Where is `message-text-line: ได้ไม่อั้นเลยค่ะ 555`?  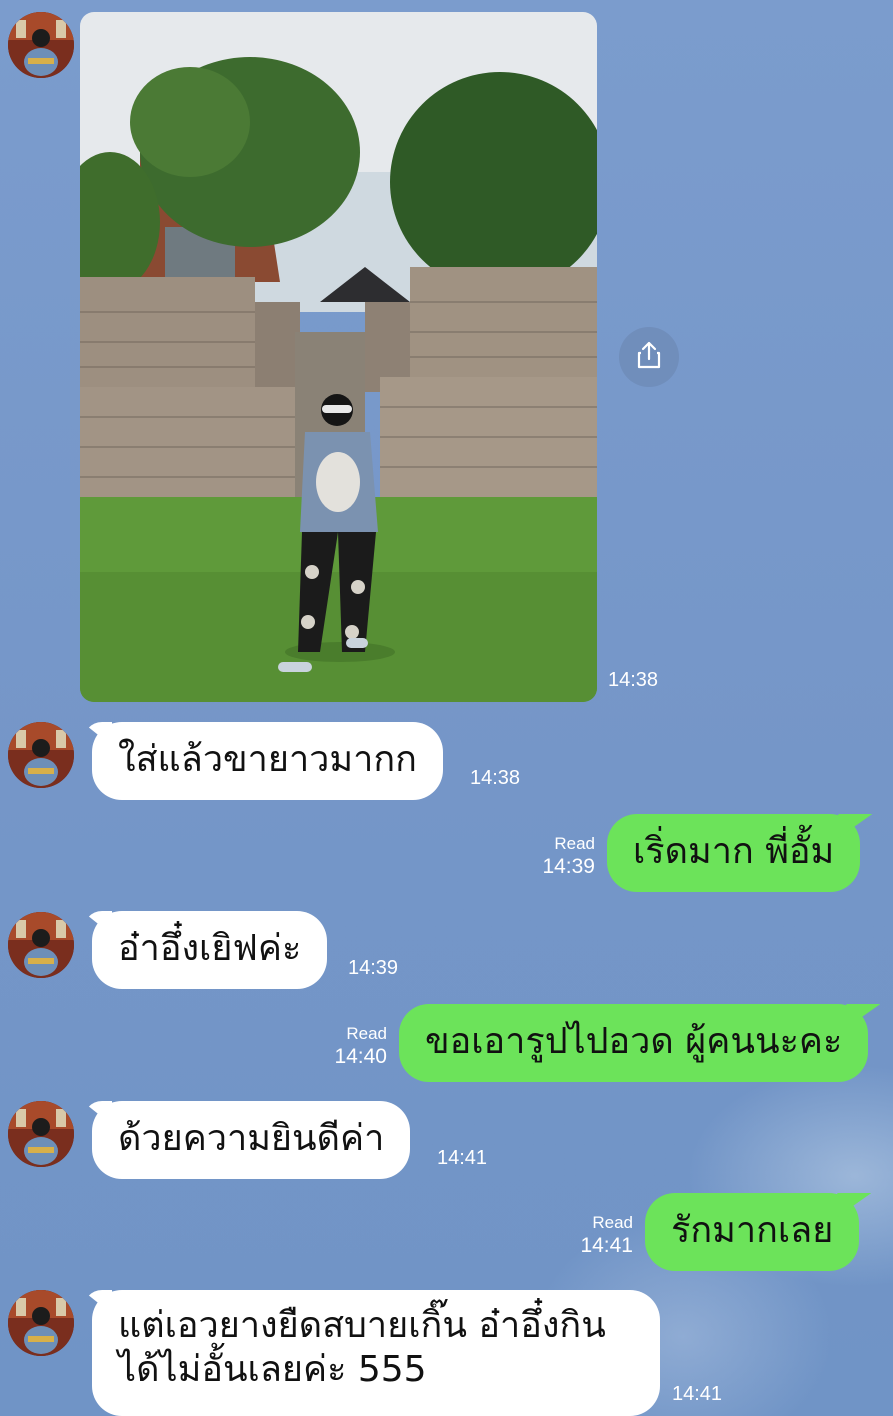
message-text-line: ได้ไม่อั้นเลยค่ะ 555 is located at coordinates (272, 1369).